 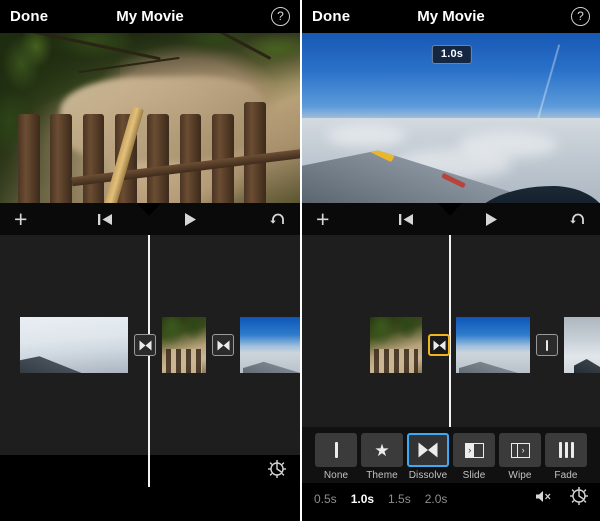 I want to click on duration-option-1-0s: 1.0s, so click(x=362, y=499).